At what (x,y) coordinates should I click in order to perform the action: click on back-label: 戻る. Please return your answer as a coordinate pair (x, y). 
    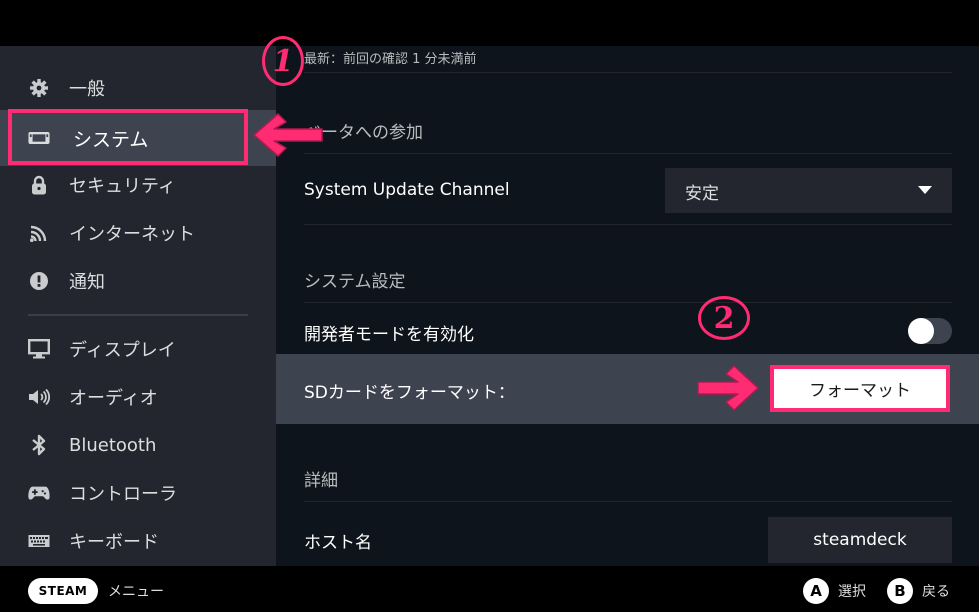
    Looking at the image, I should click on (936, 592).